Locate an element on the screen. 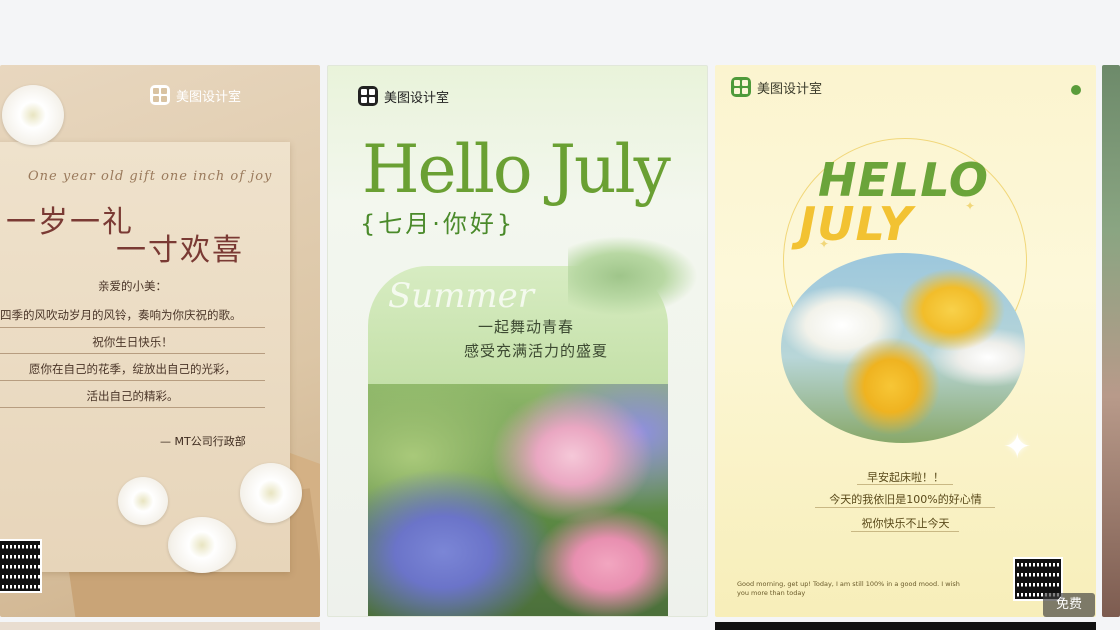  template-card-partial is located at coordinates (1111, 341).